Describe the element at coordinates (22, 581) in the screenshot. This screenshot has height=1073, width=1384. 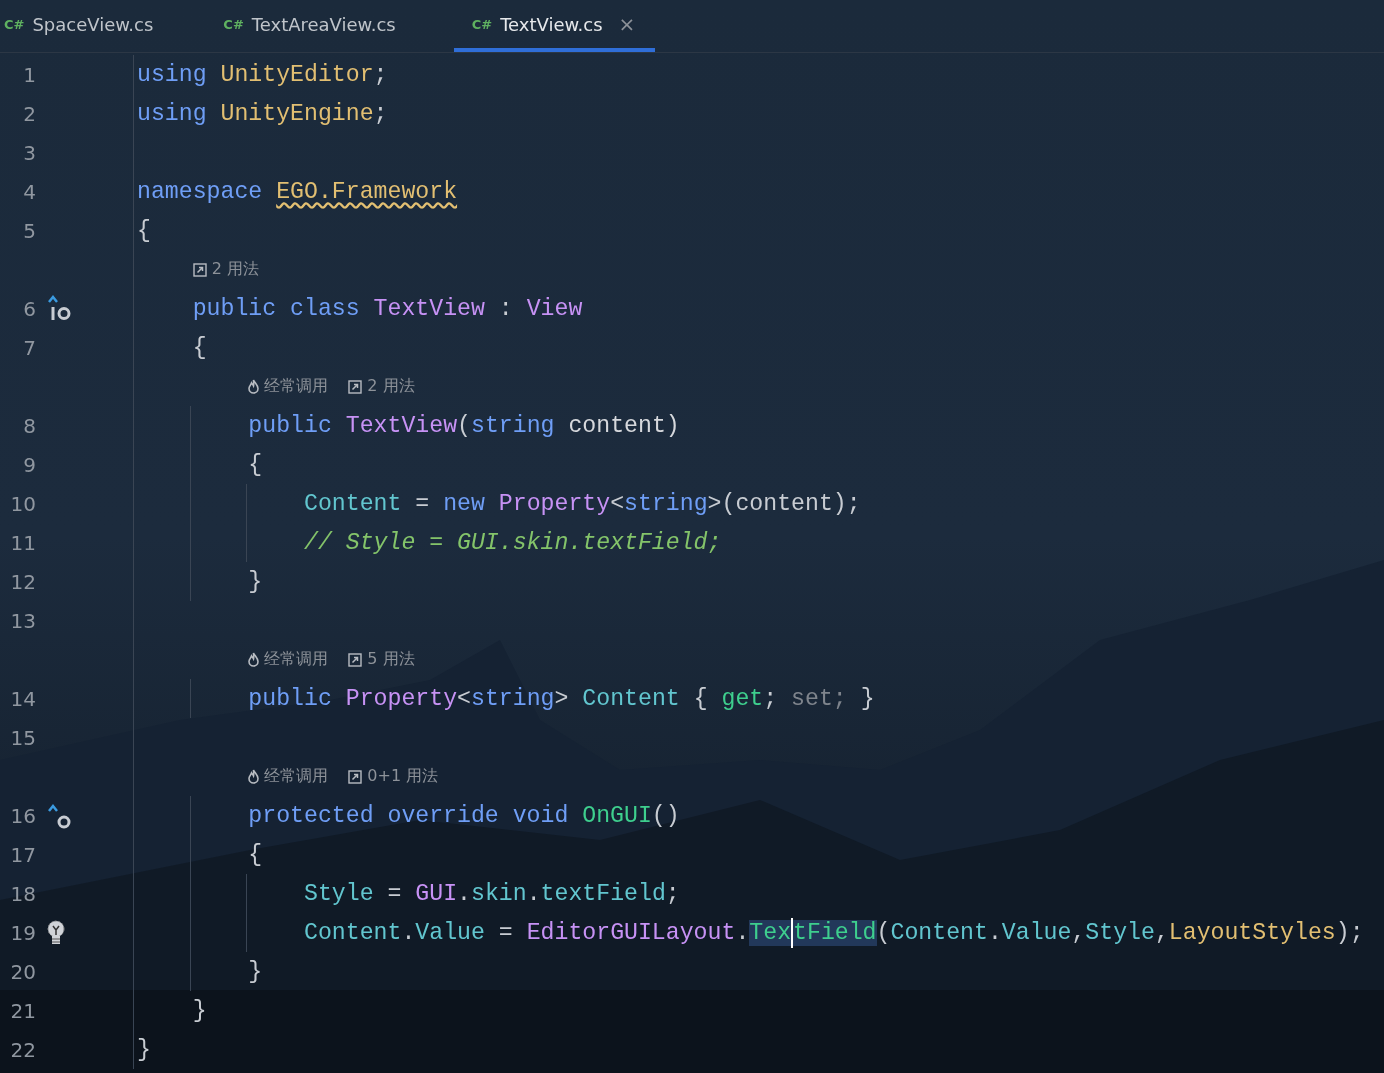
I see `line-number: 12` at that location.